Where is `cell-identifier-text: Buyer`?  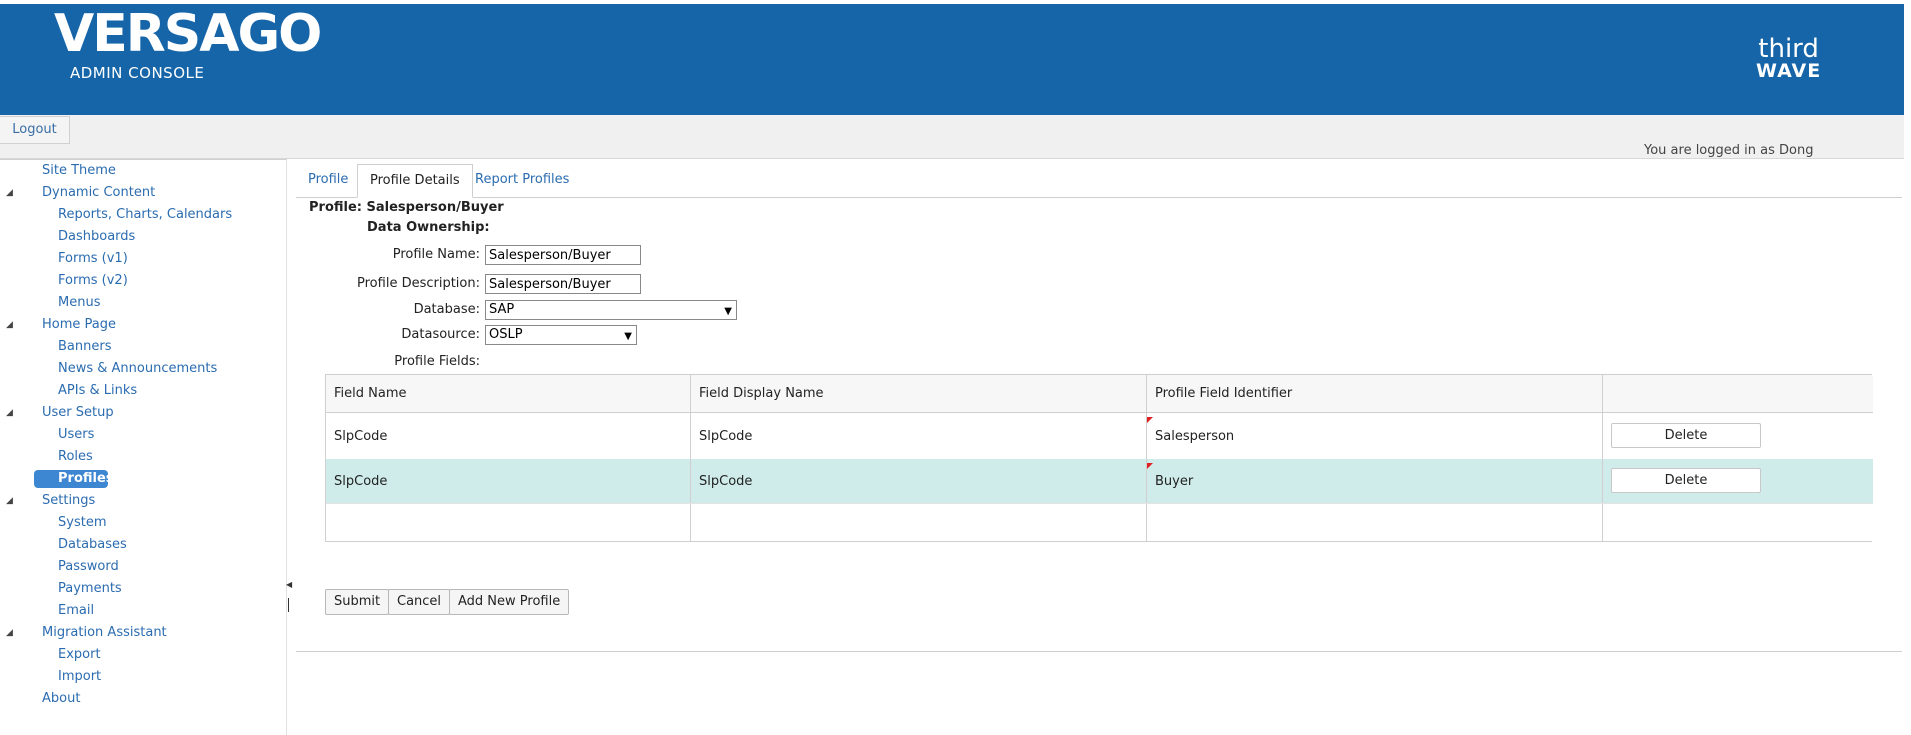 cell-identifier-text: Buyer is located at coordinates (1174, 481).